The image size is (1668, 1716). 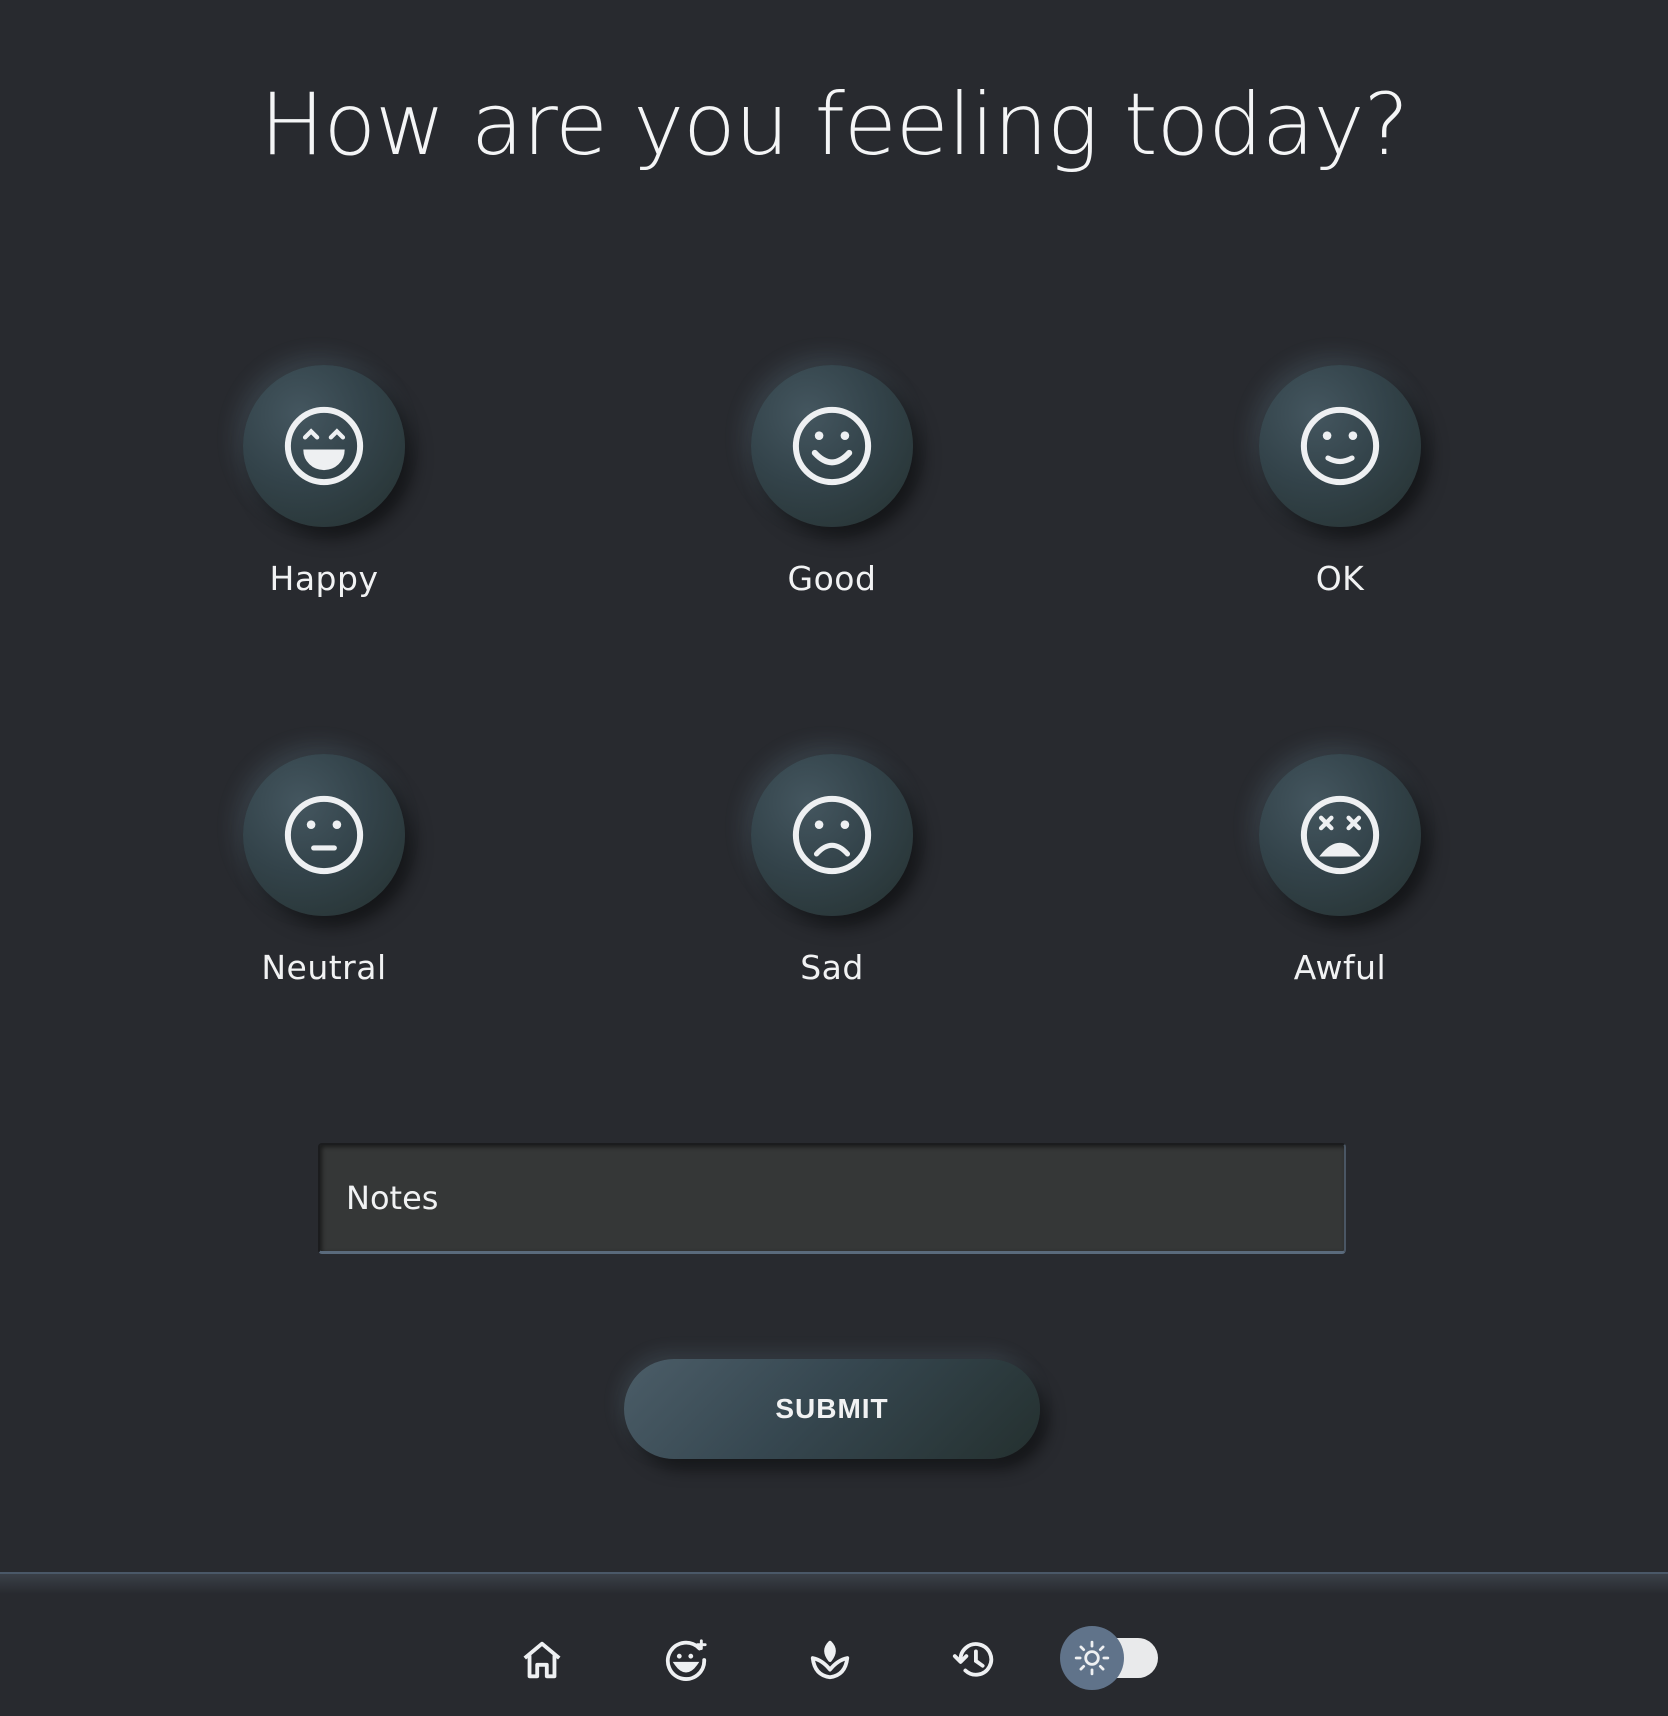 I want to click on mood-good: Good, so click(x=832, y=481).